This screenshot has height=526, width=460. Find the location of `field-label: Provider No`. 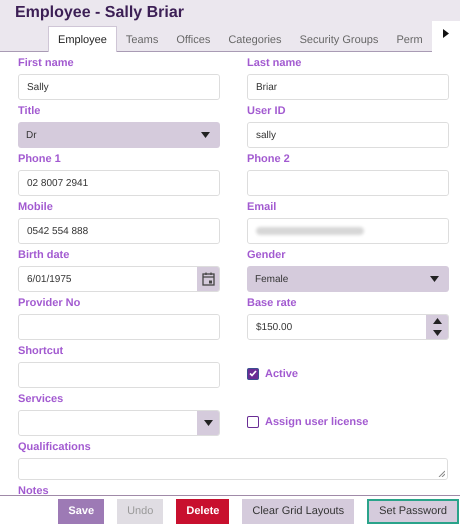

field-label: Provider No is located at coordinates (50, 303).